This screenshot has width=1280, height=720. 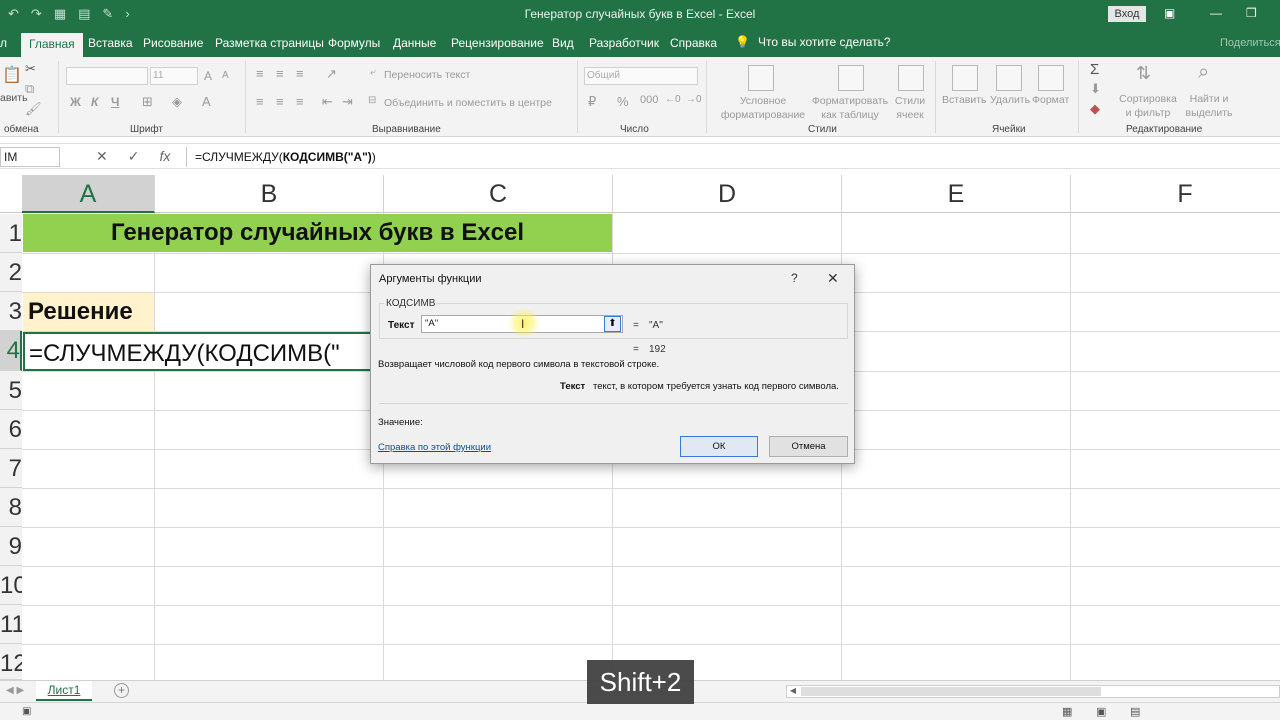 I want to click on merge-center-button: Объединить и поместить в центре, so click(x=468, y=103).